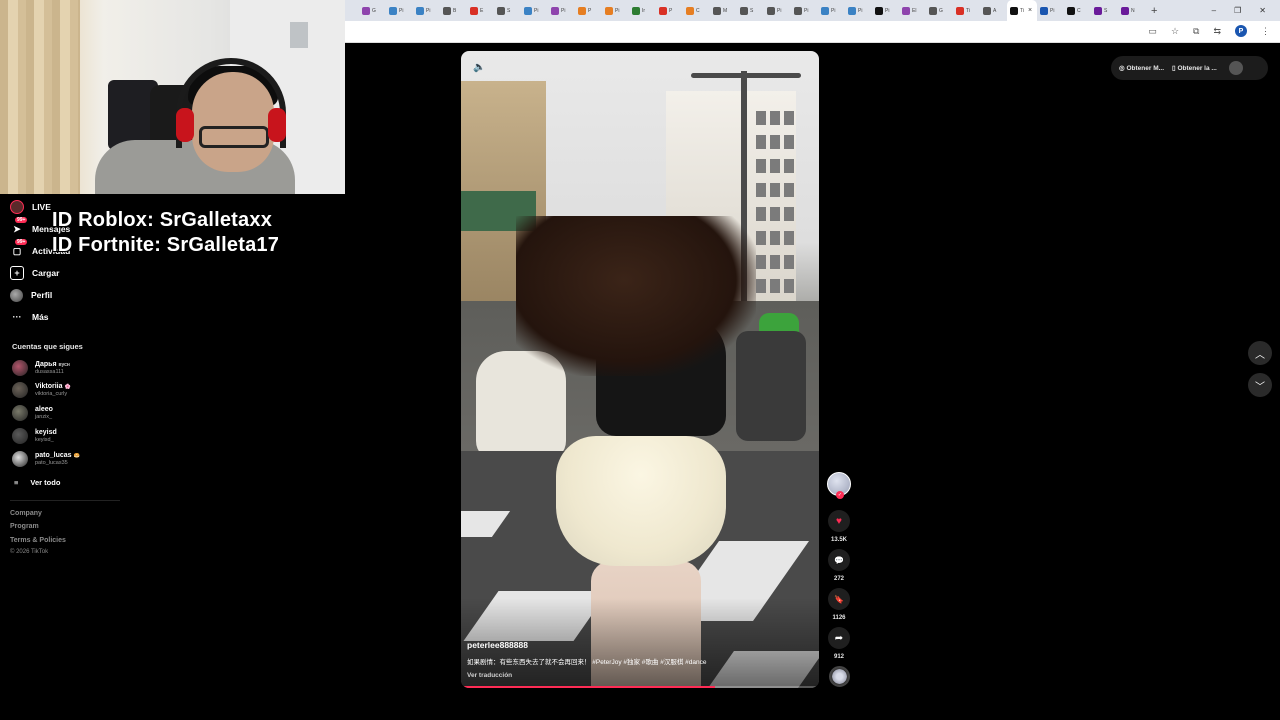 This screenshot has height=720, width=1280. I want to click on music-disc-icon, so click(839, 676).